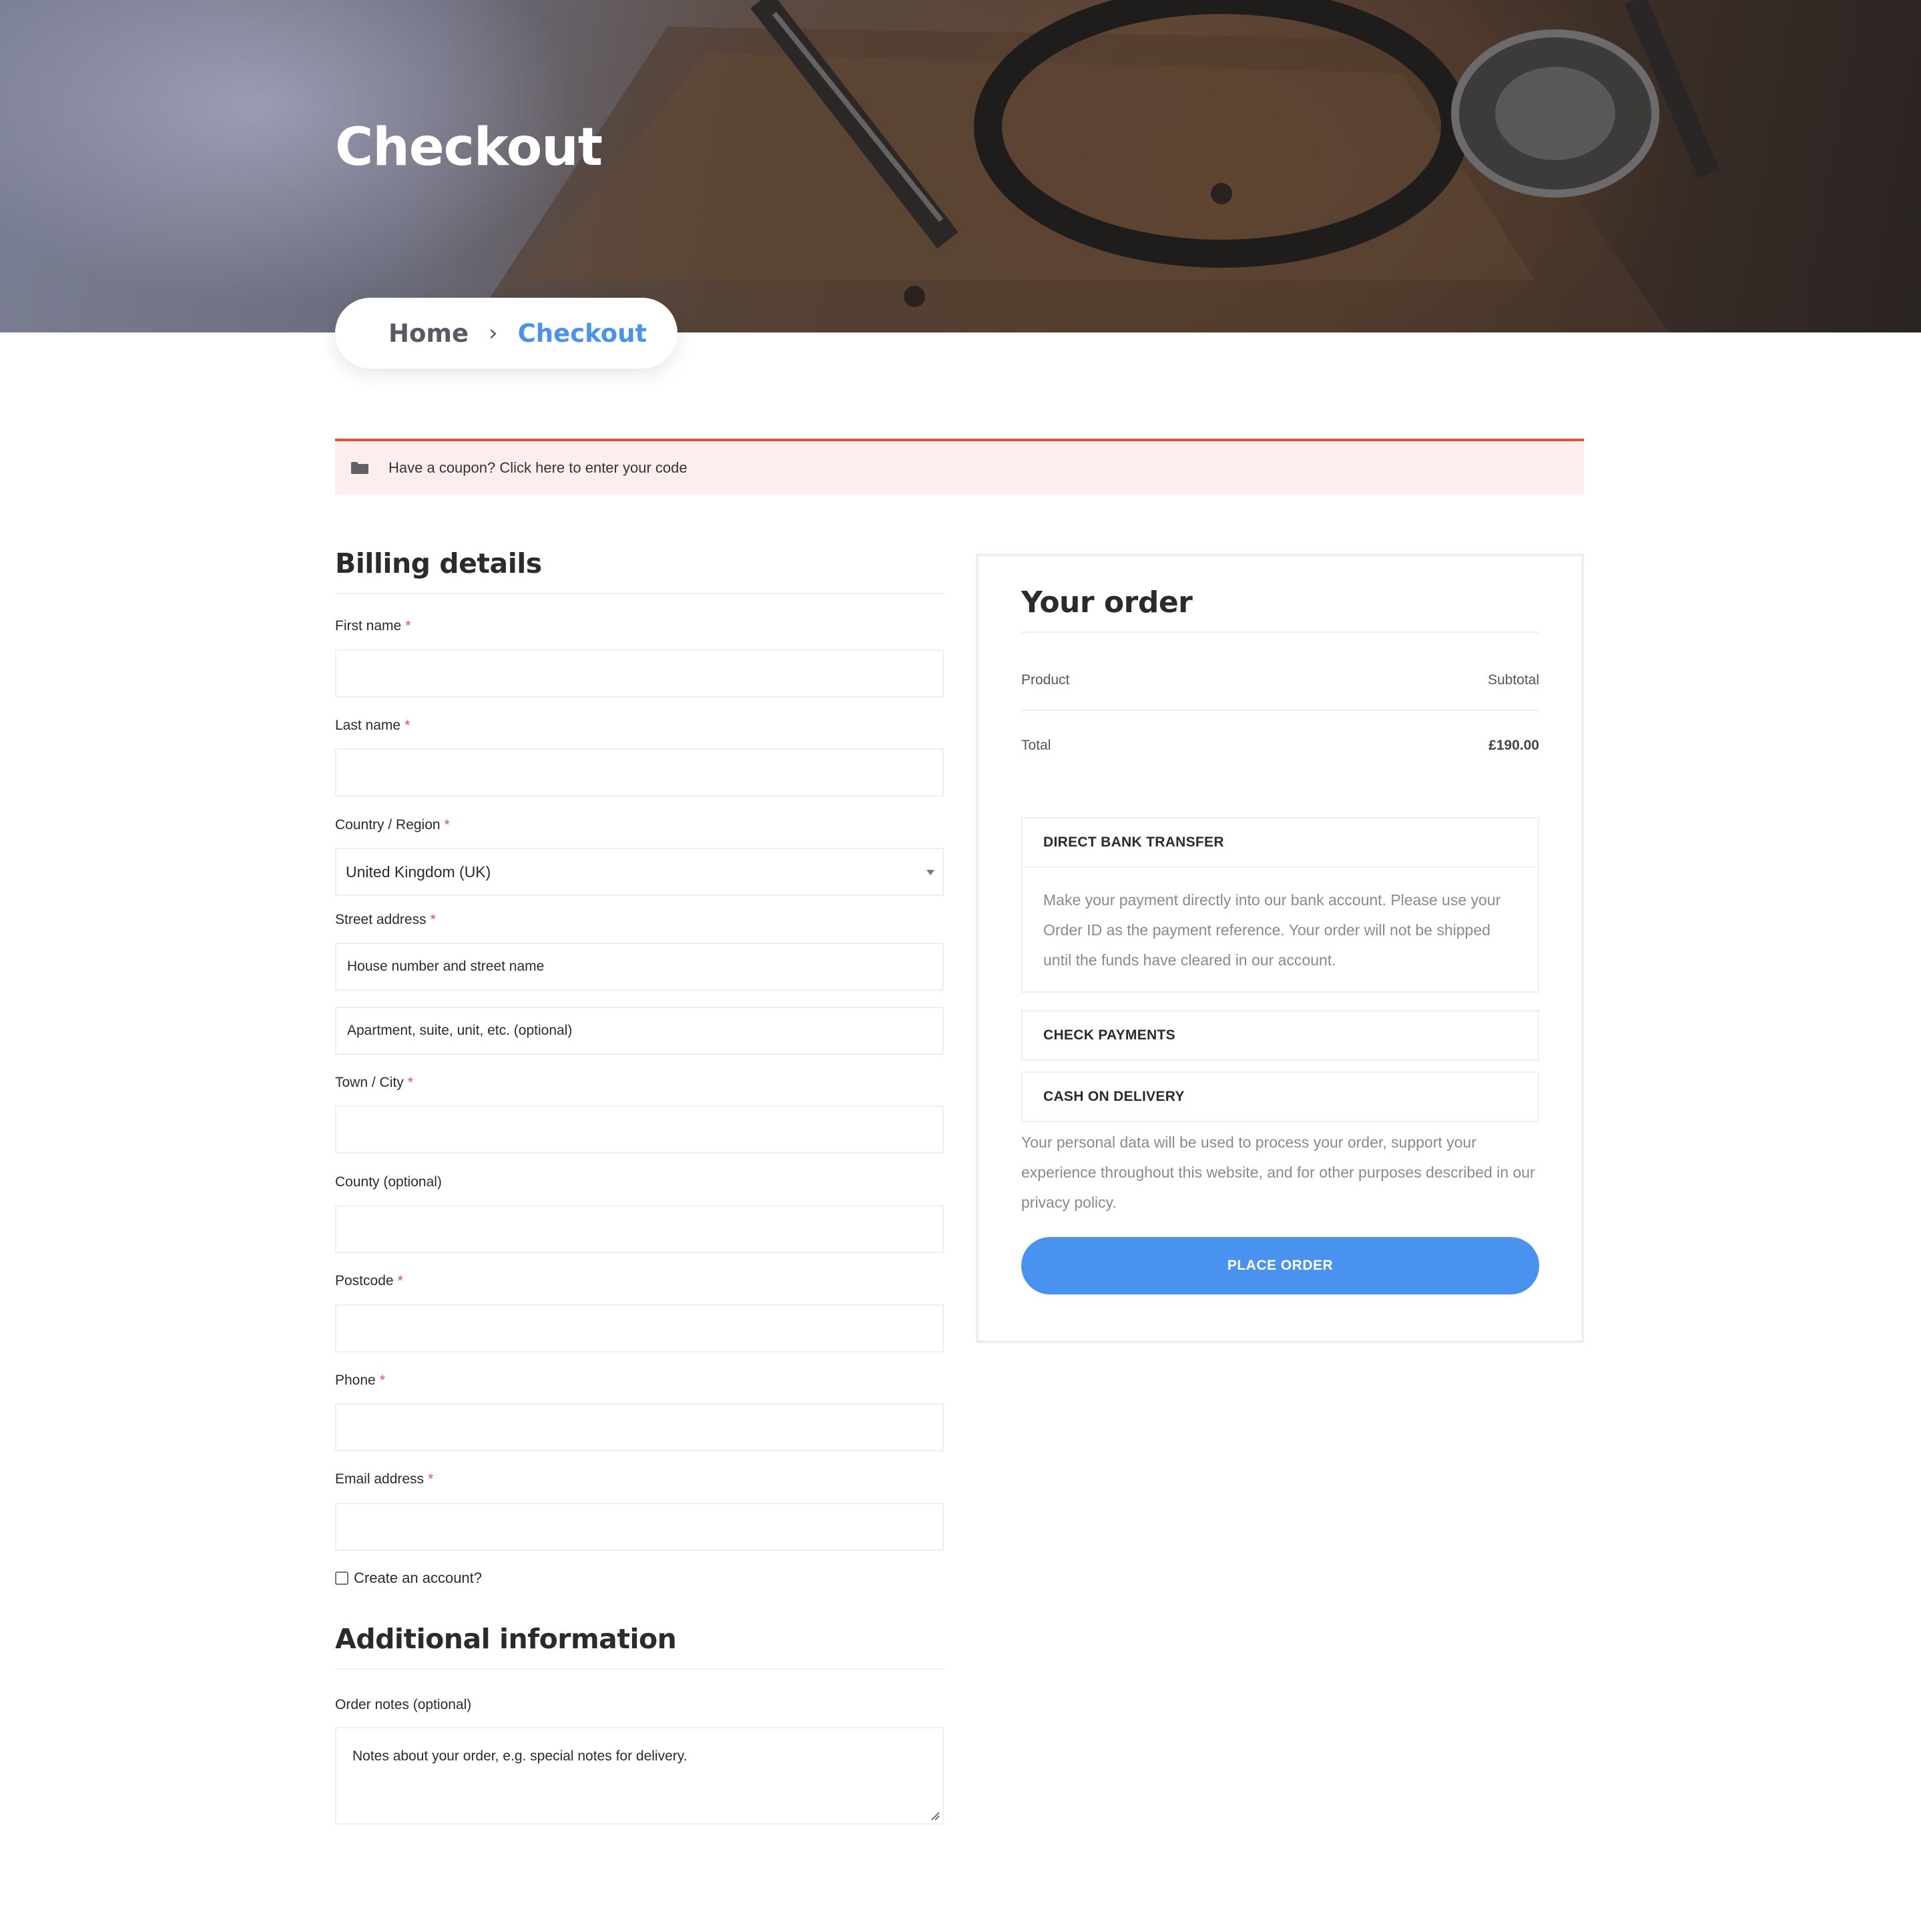  I want to click on postcode-label: Postcode *, so click(369, 1281).